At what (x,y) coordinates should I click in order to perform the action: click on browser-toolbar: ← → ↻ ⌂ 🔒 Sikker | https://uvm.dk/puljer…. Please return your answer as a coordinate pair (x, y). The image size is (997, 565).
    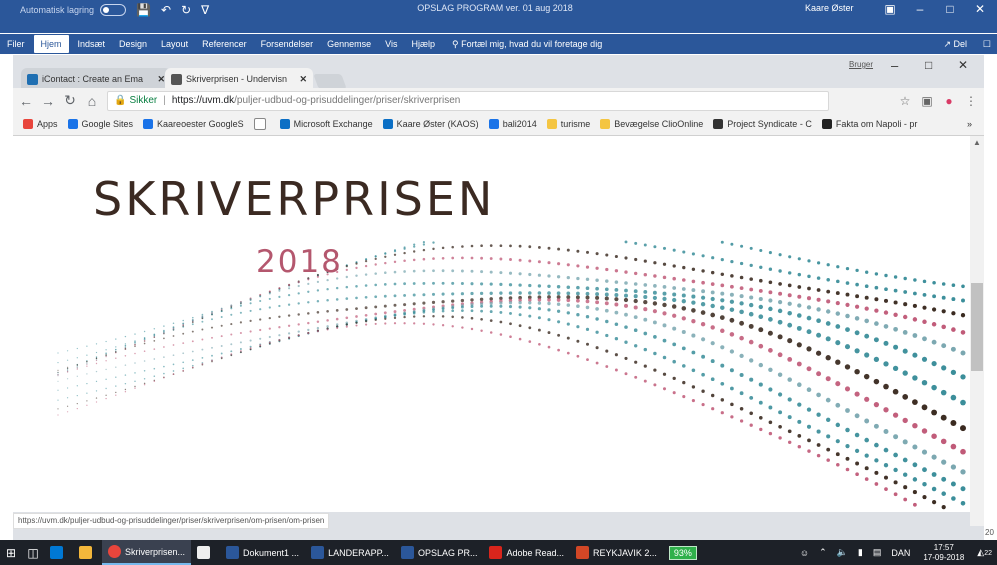
    Looking at the image, I should click on (498, 100).